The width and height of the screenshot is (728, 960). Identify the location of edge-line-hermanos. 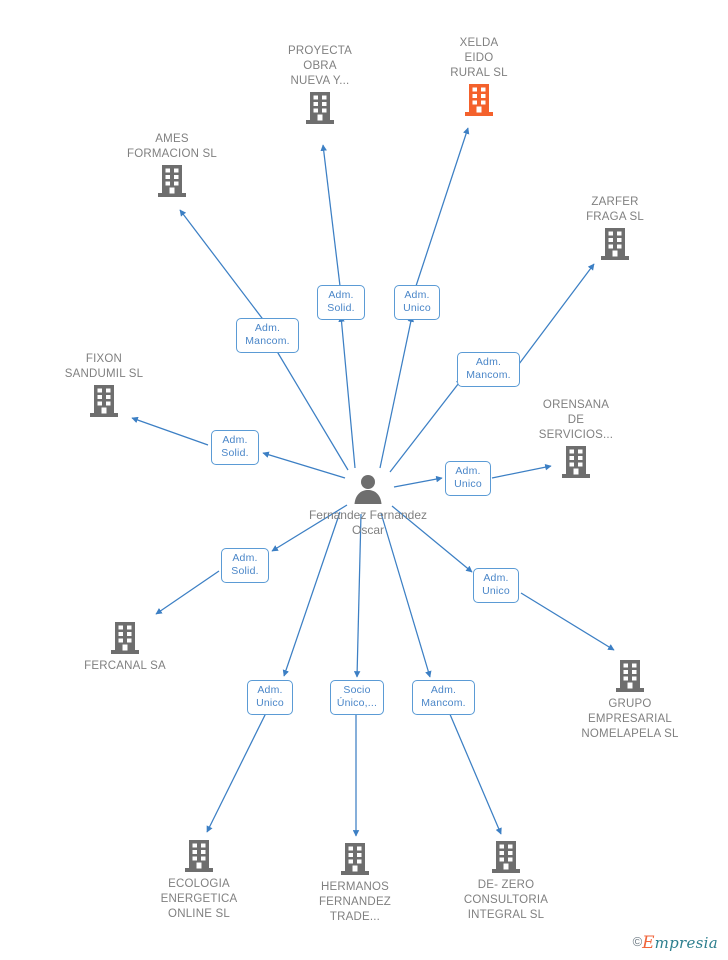
(357, 595).